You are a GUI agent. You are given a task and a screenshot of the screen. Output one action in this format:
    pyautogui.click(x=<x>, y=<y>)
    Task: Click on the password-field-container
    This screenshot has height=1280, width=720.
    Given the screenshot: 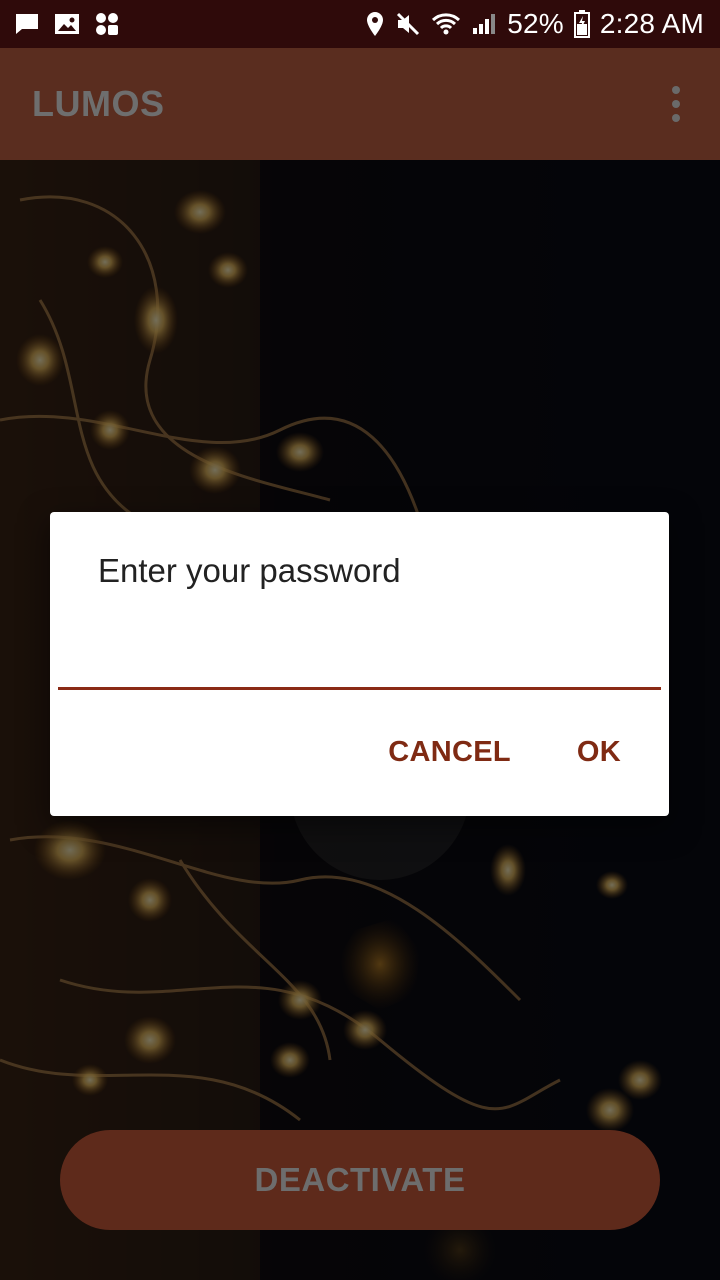 What is the action you would take?
    pyautogui.click(x=359, y=660)
    